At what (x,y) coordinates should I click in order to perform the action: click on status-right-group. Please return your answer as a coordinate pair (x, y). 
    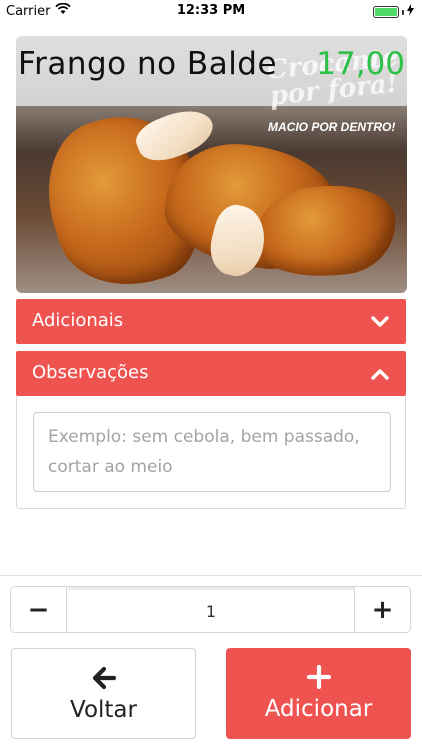
    Looking at the image, I should click on (393, 12).